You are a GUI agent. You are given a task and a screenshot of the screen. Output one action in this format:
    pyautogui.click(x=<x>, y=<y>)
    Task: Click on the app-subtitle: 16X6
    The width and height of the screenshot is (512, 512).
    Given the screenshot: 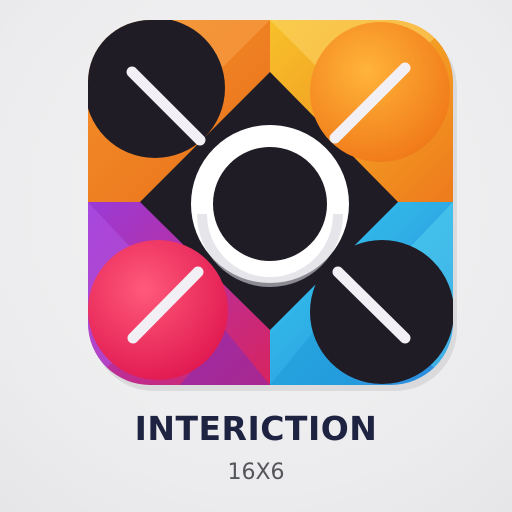 What is the action you would take?
    pyautogui.click(x=256, y=472)
    